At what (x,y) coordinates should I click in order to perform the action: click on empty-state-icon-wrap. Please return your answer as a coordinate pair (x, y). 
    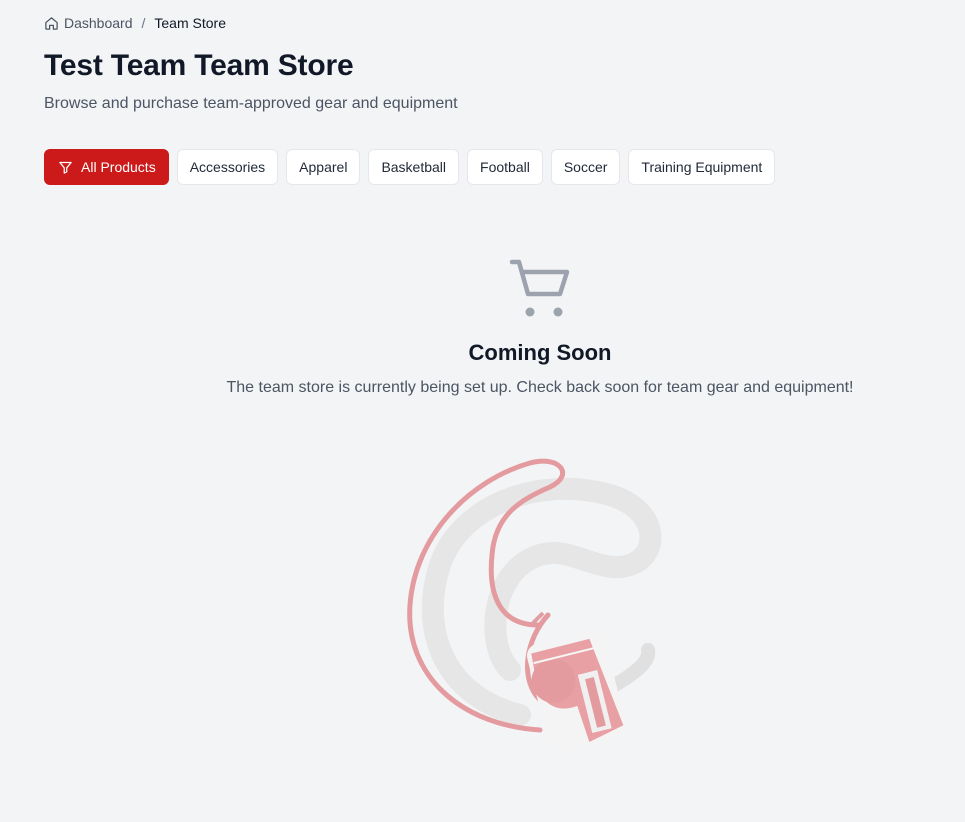
    Looking at the image, I should click on (541, 291).